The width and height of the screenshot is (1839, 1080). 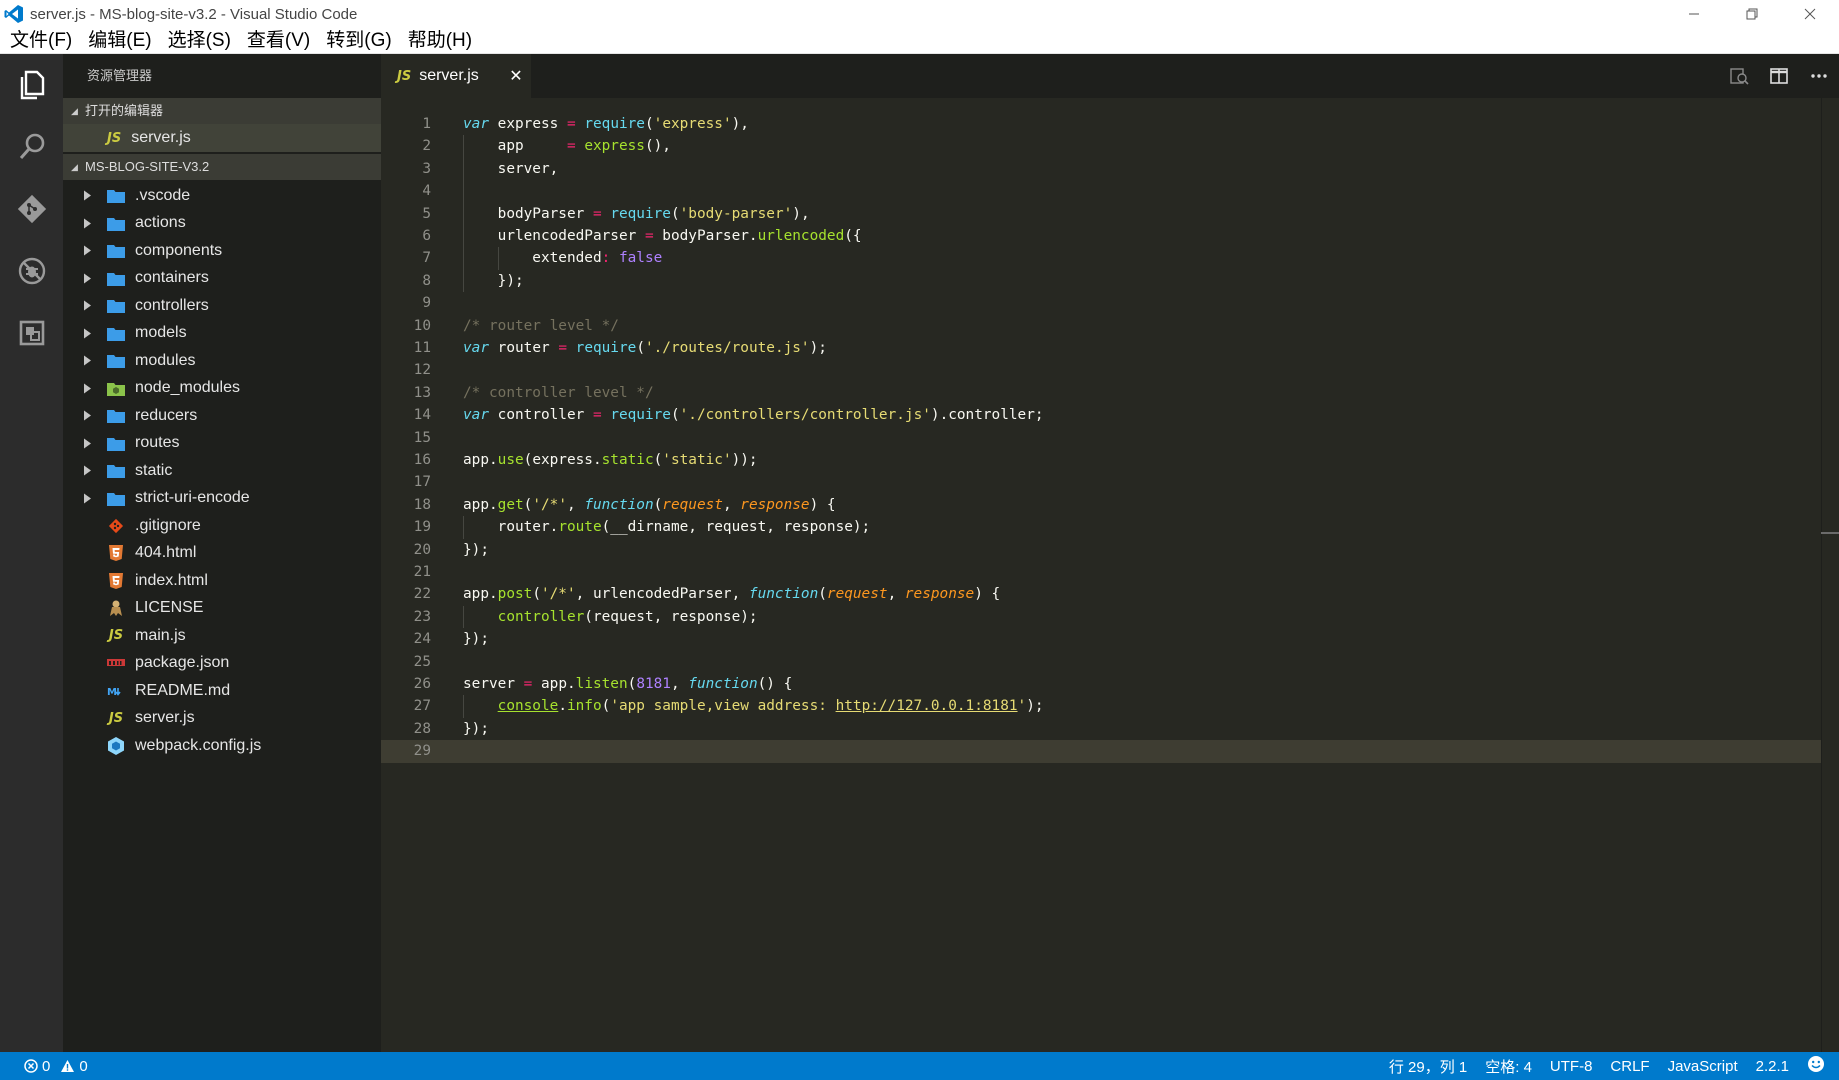 I want to click on folder-item: containers, so click(x=222, y=279).